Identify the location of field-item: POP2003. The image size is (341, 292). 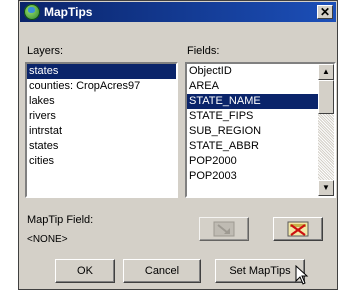
(252, 176).